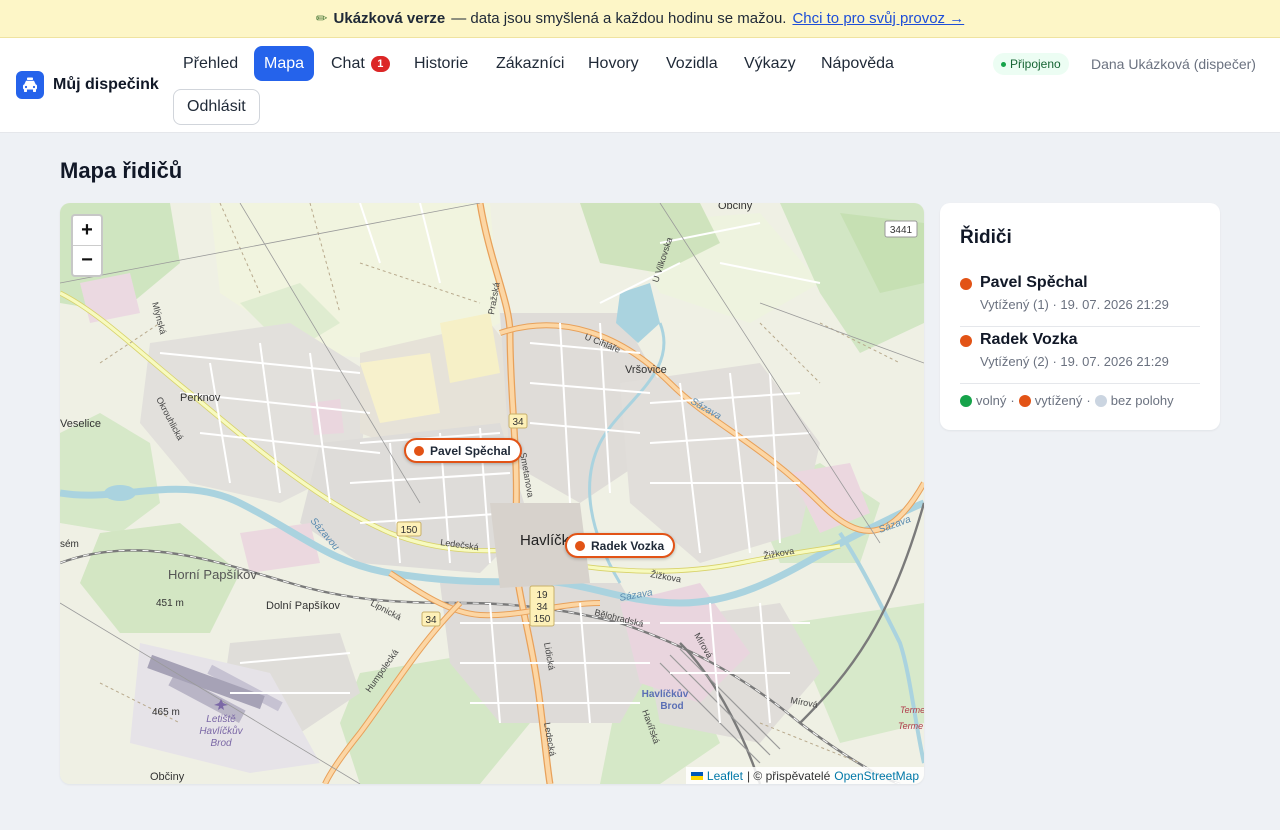  What do you see at coordinates (1034, 282) in the screenshot?
I see `driver-name: Pavel Spěchal` at bounding box center [1034, 282].